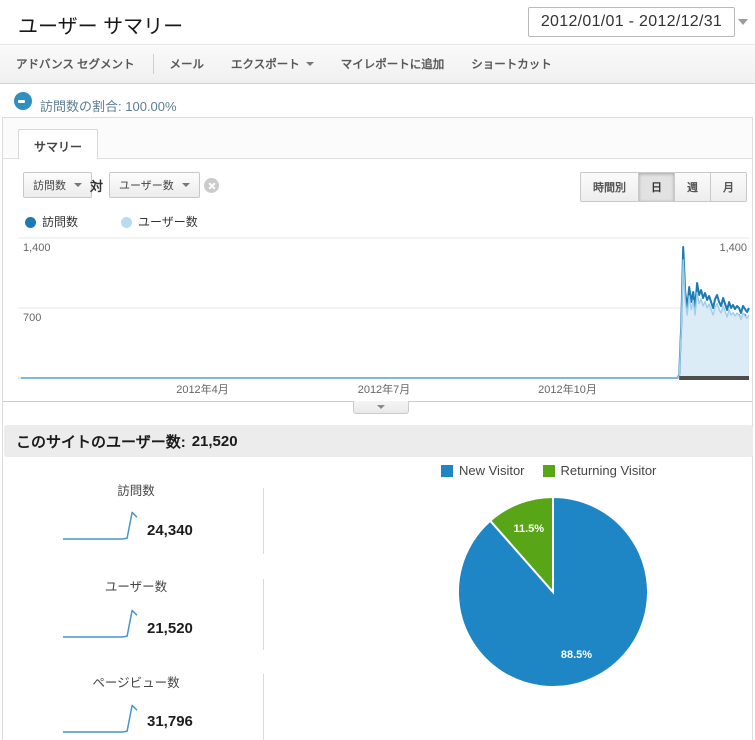 This screenshot has height=740, width=755. Describe the element at coordinates (608, 470) in the screenshot. I see `returning-visitor-label: Returning Visitor` at that location.